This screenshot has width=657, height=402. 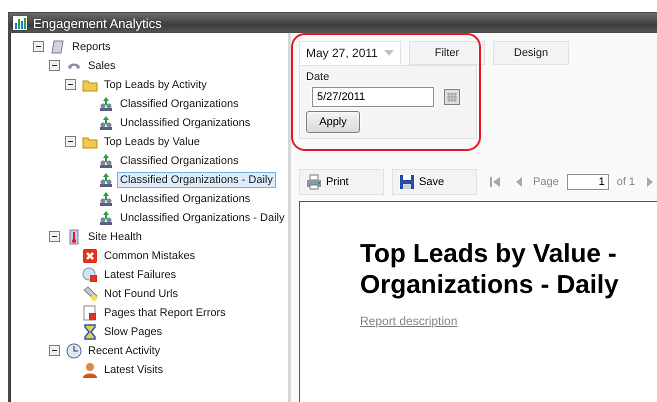 What do you see at coordinates (350, 53) in the screenshot?
I see `tab: May 27, 2011` at bounding box center [350, 53].